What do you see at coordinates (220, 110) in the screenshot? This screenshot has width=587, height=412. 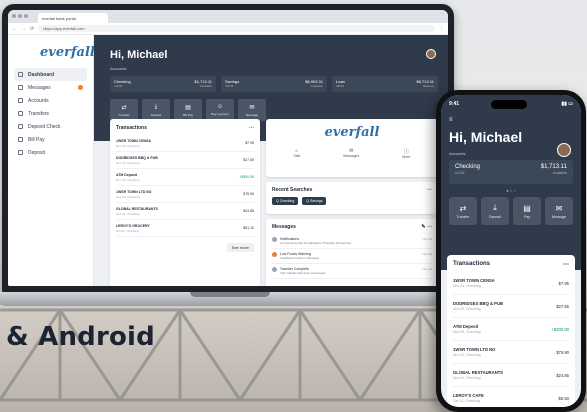 I see `pay-a-person-button: ☺ Pay a person` at bounding box center [220, 110].